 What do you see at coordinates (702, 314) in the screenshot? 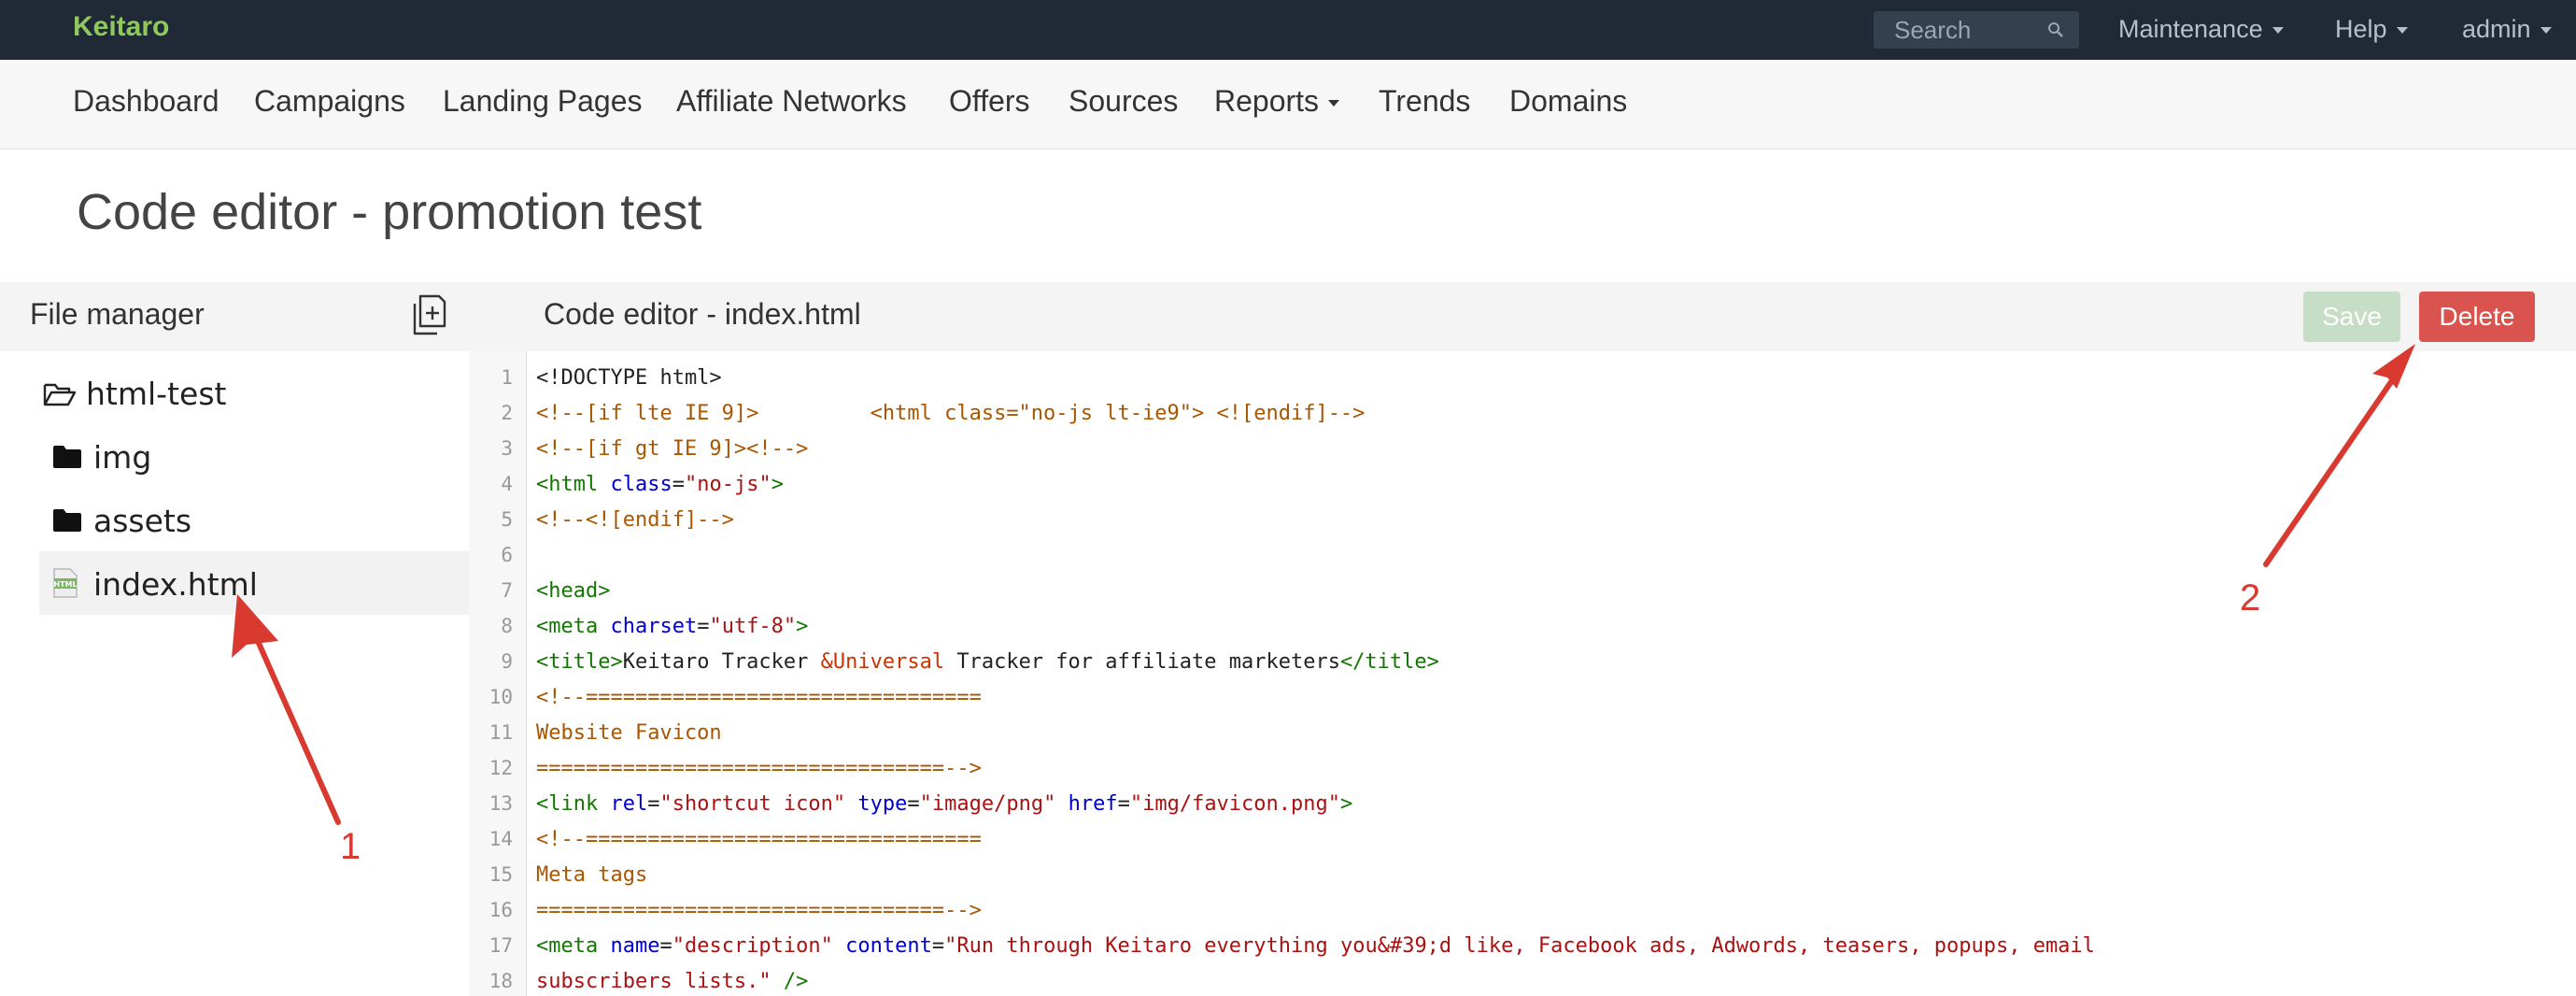
I see `code-editor-title: Code editor - index.html` at bounding box center [702, 314].